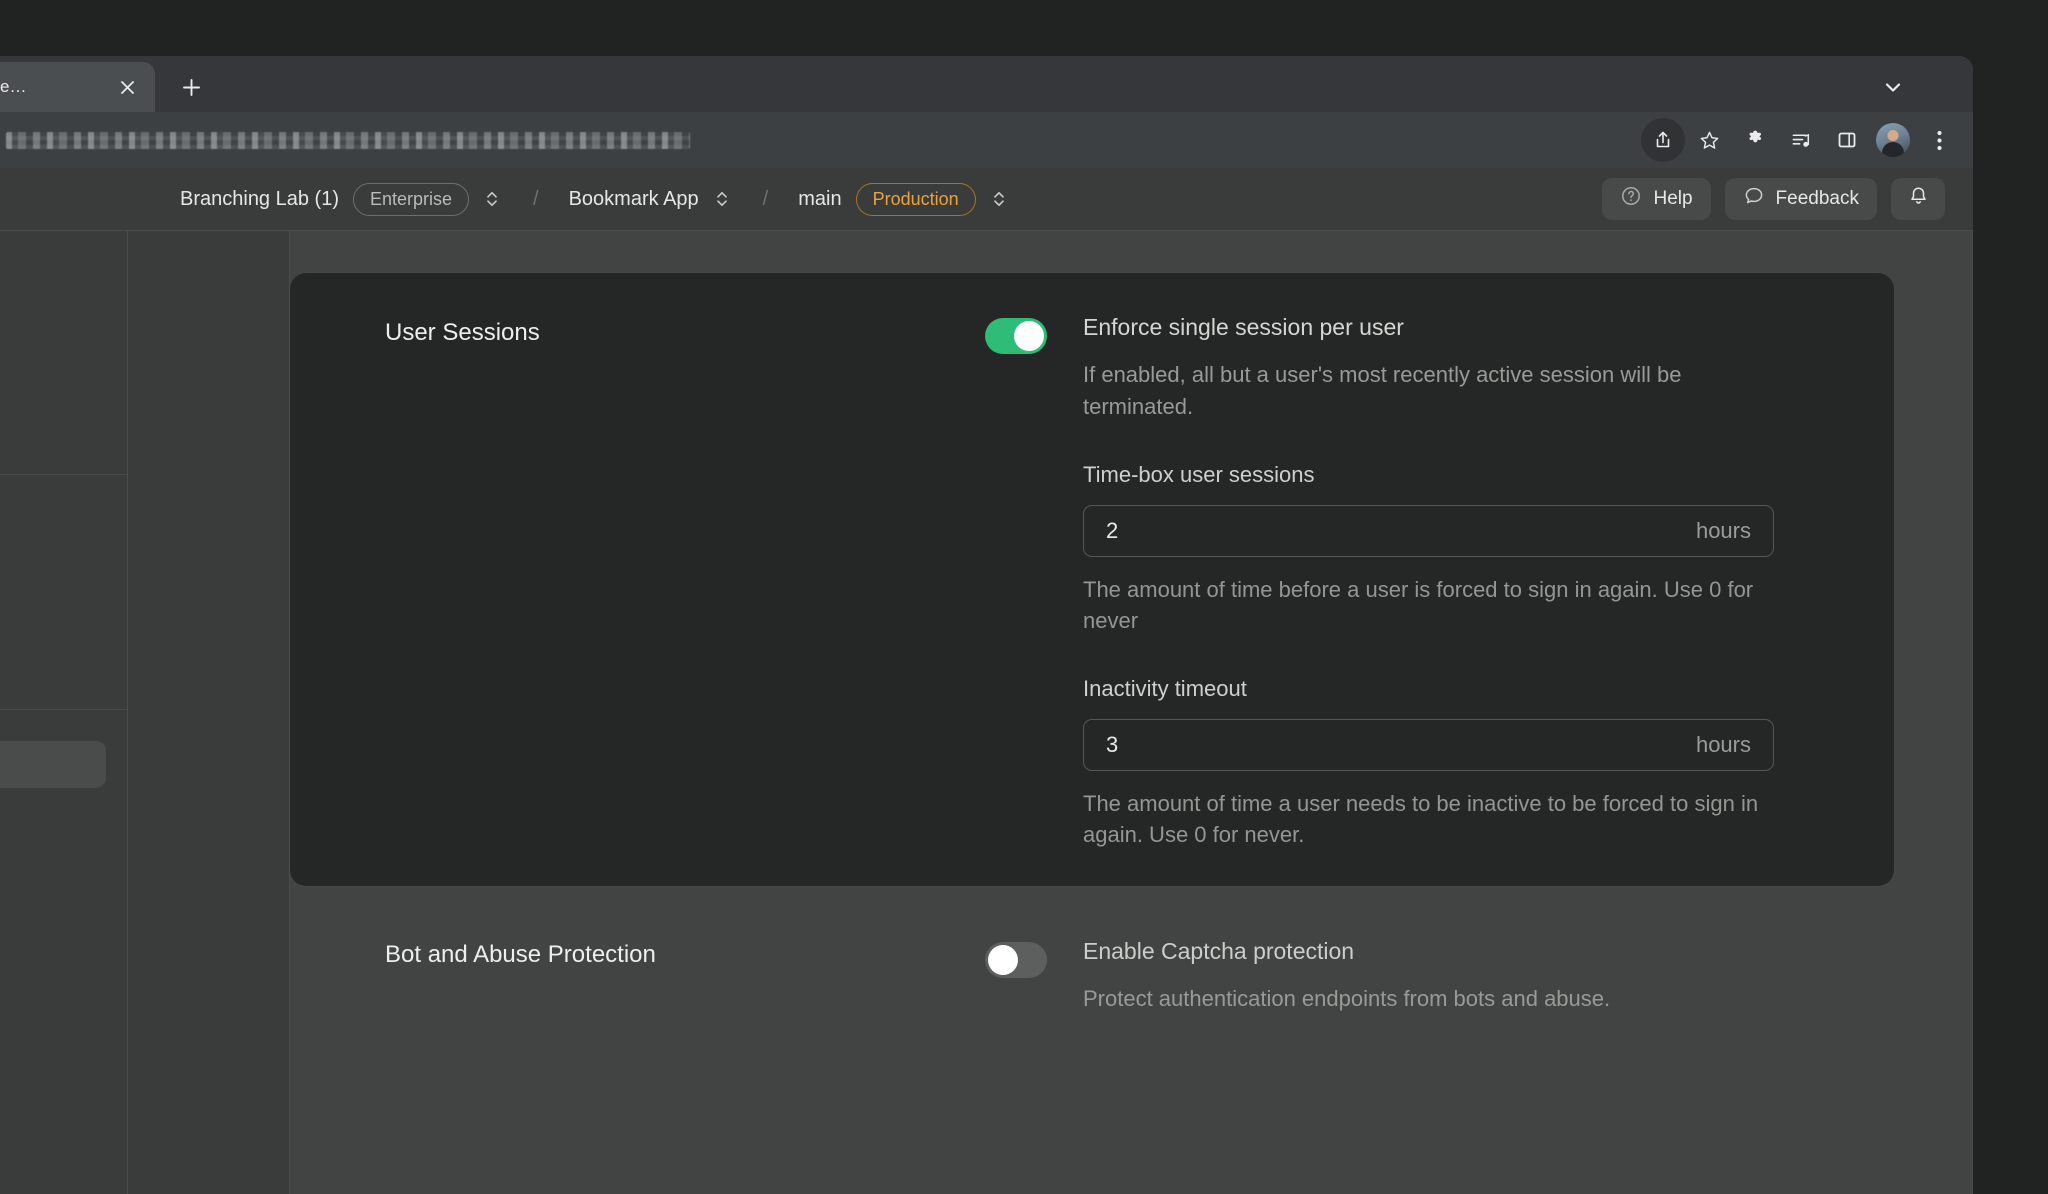 The width and height of the screenshot is (2048, 1194). Describe the element at coordinates (1199, 474) in the screenshot. I see `time-box-label: Time-box user sessions` at that location.